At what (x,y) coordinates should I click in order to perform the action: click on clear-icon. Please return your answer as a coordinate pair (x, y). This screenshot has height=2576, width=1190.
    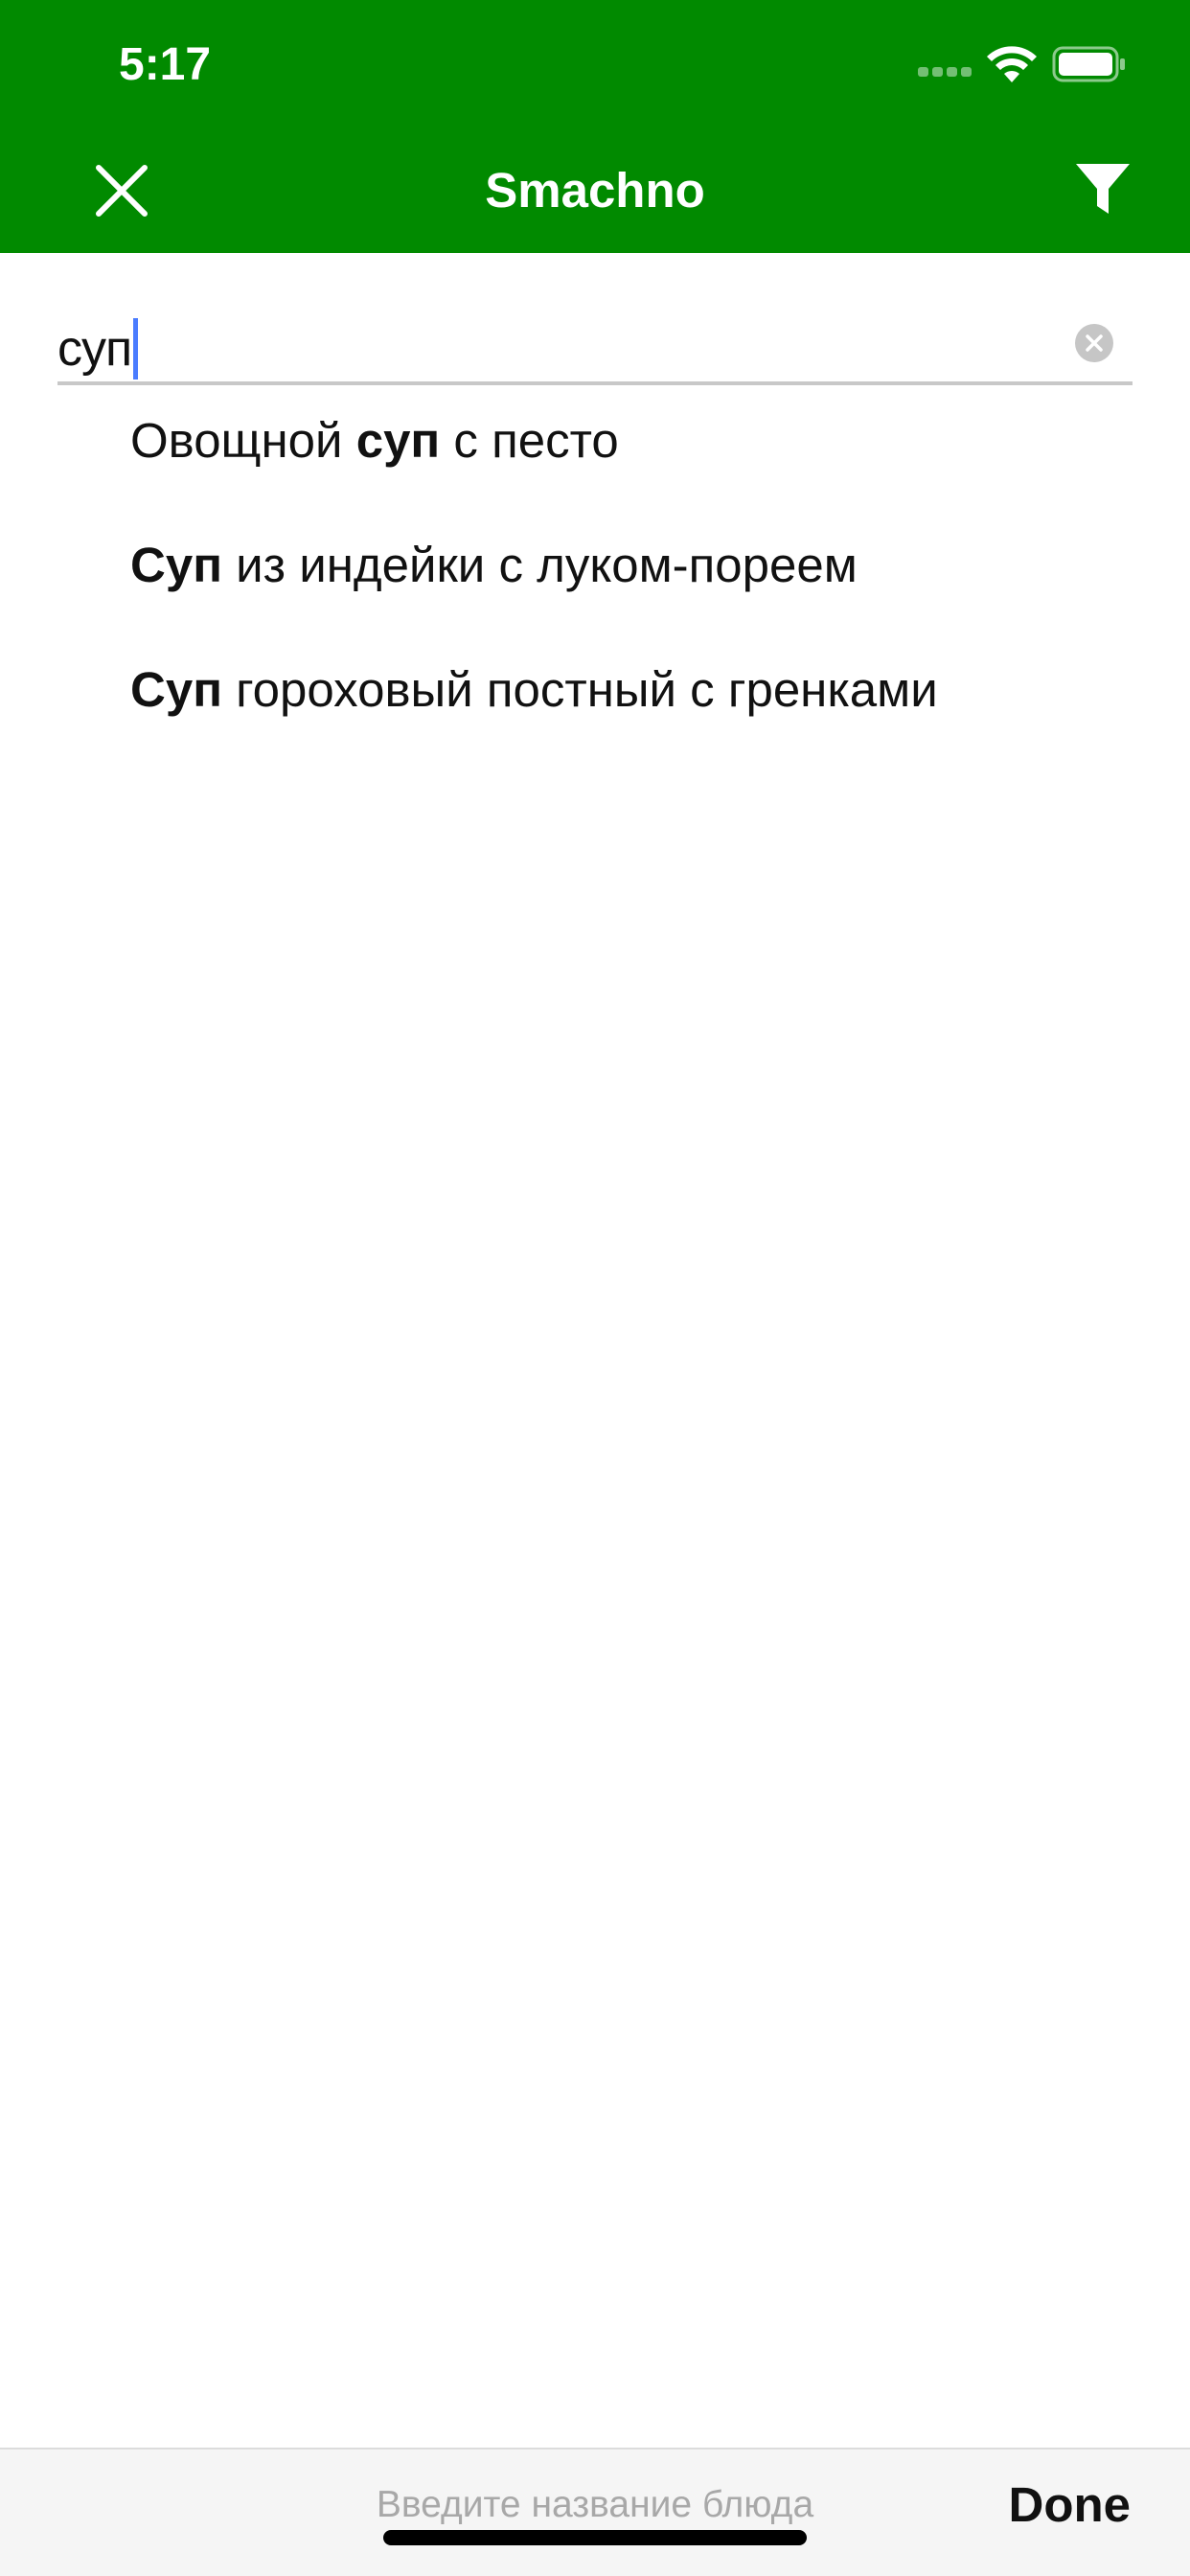
    Looking at the image, I should click on (1095, 343).